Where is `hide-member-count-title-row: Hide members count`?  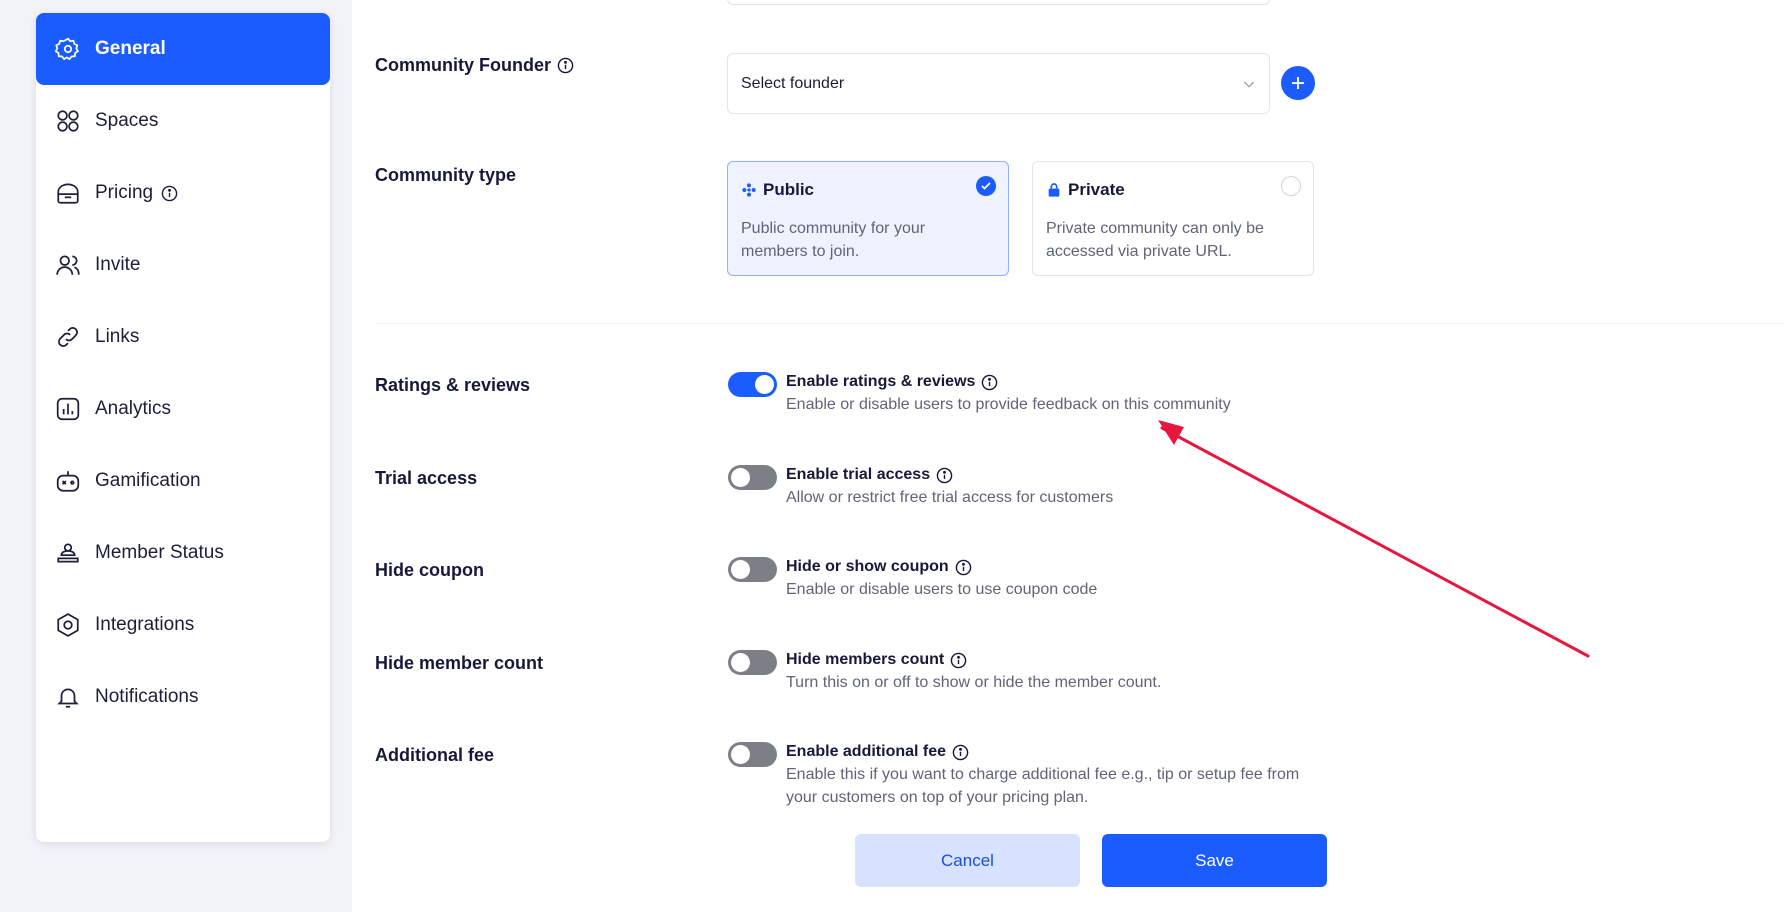
hide-member-count-title-row: Hide members count is located at coordinates (876, 660).